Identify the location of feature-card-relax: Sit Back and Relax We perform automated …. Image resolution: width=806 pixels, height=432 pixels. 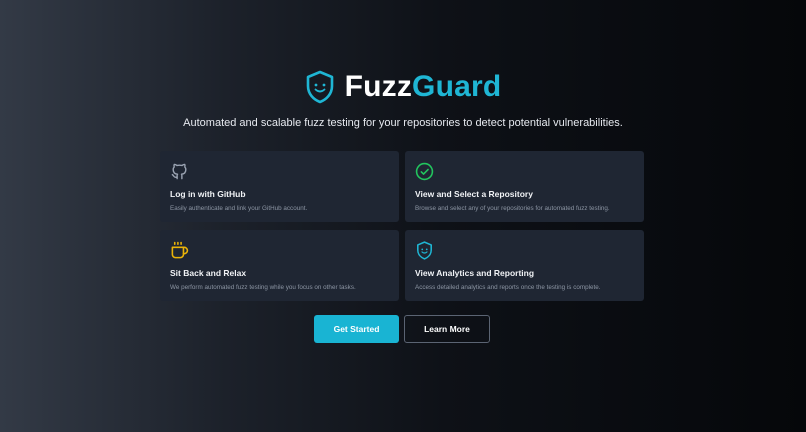
(279, 265).